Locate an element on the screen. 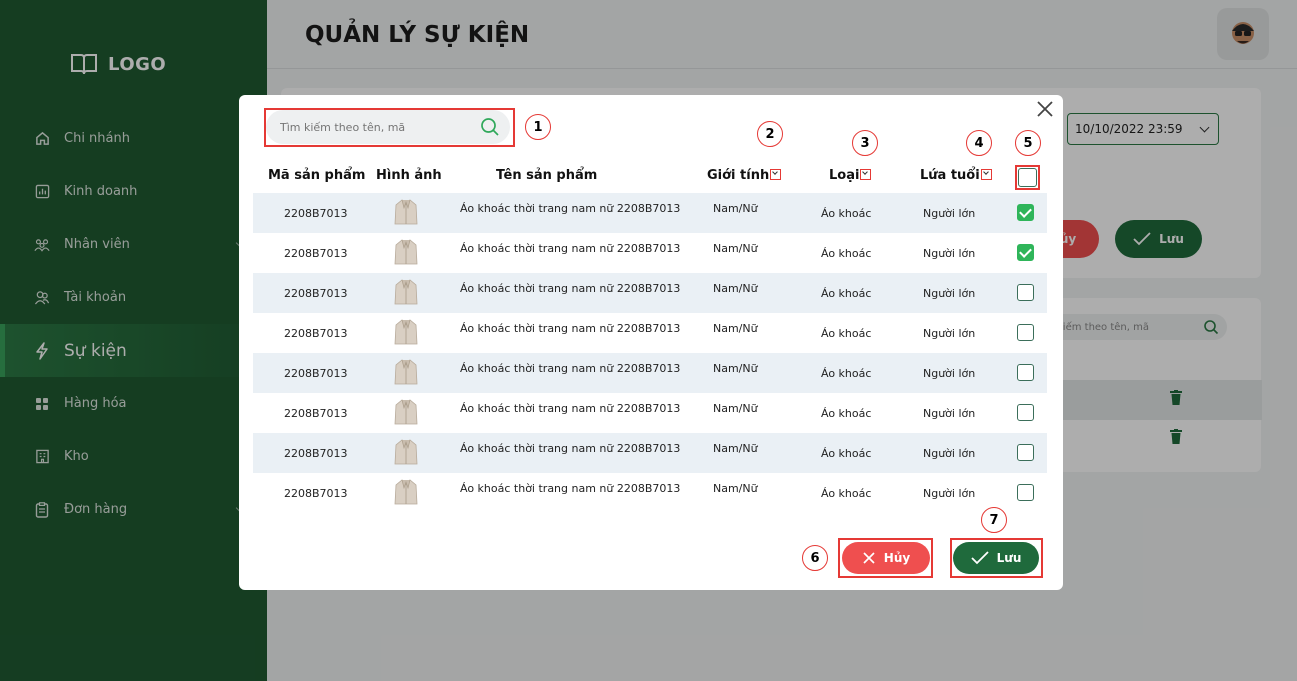  save-button: Lưu is located at coordinates (996, 558).